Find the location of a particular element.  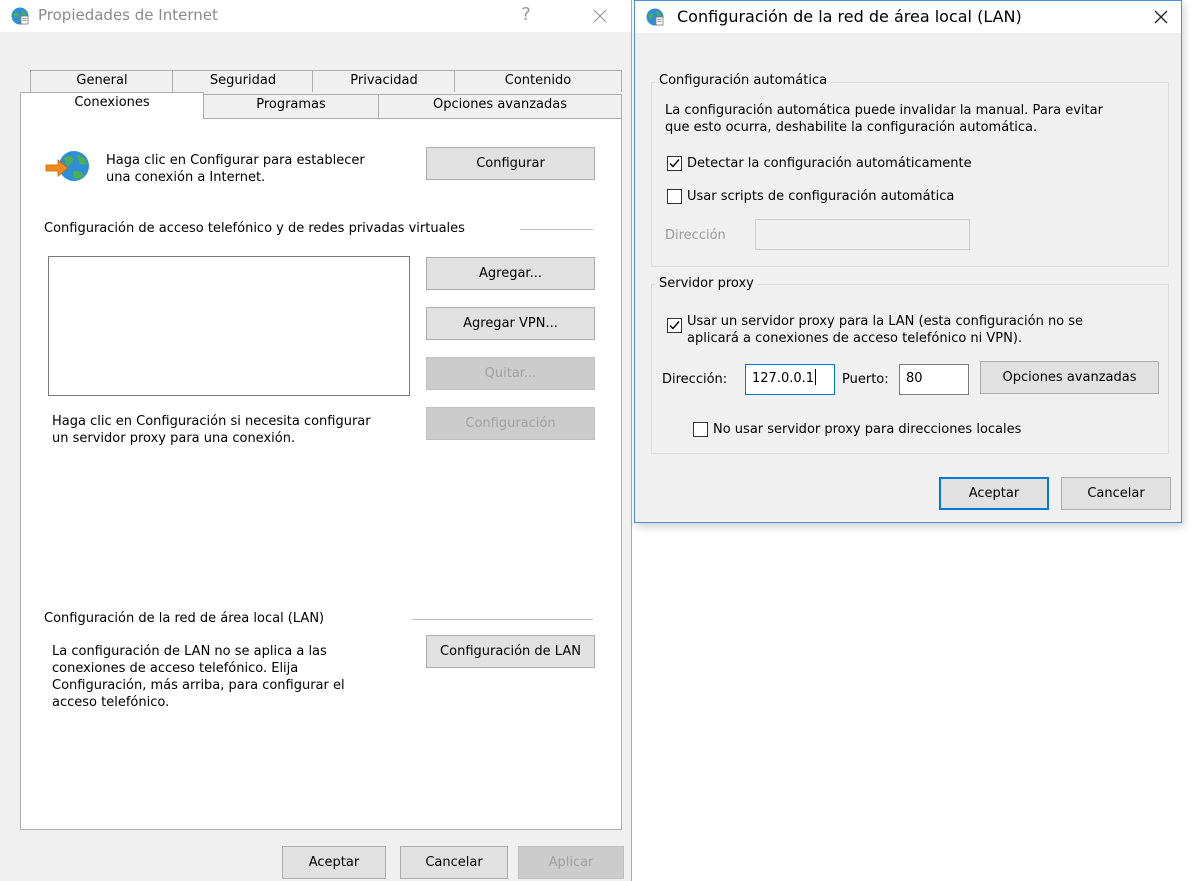

script-address-input is located at coordinates (862, 234).